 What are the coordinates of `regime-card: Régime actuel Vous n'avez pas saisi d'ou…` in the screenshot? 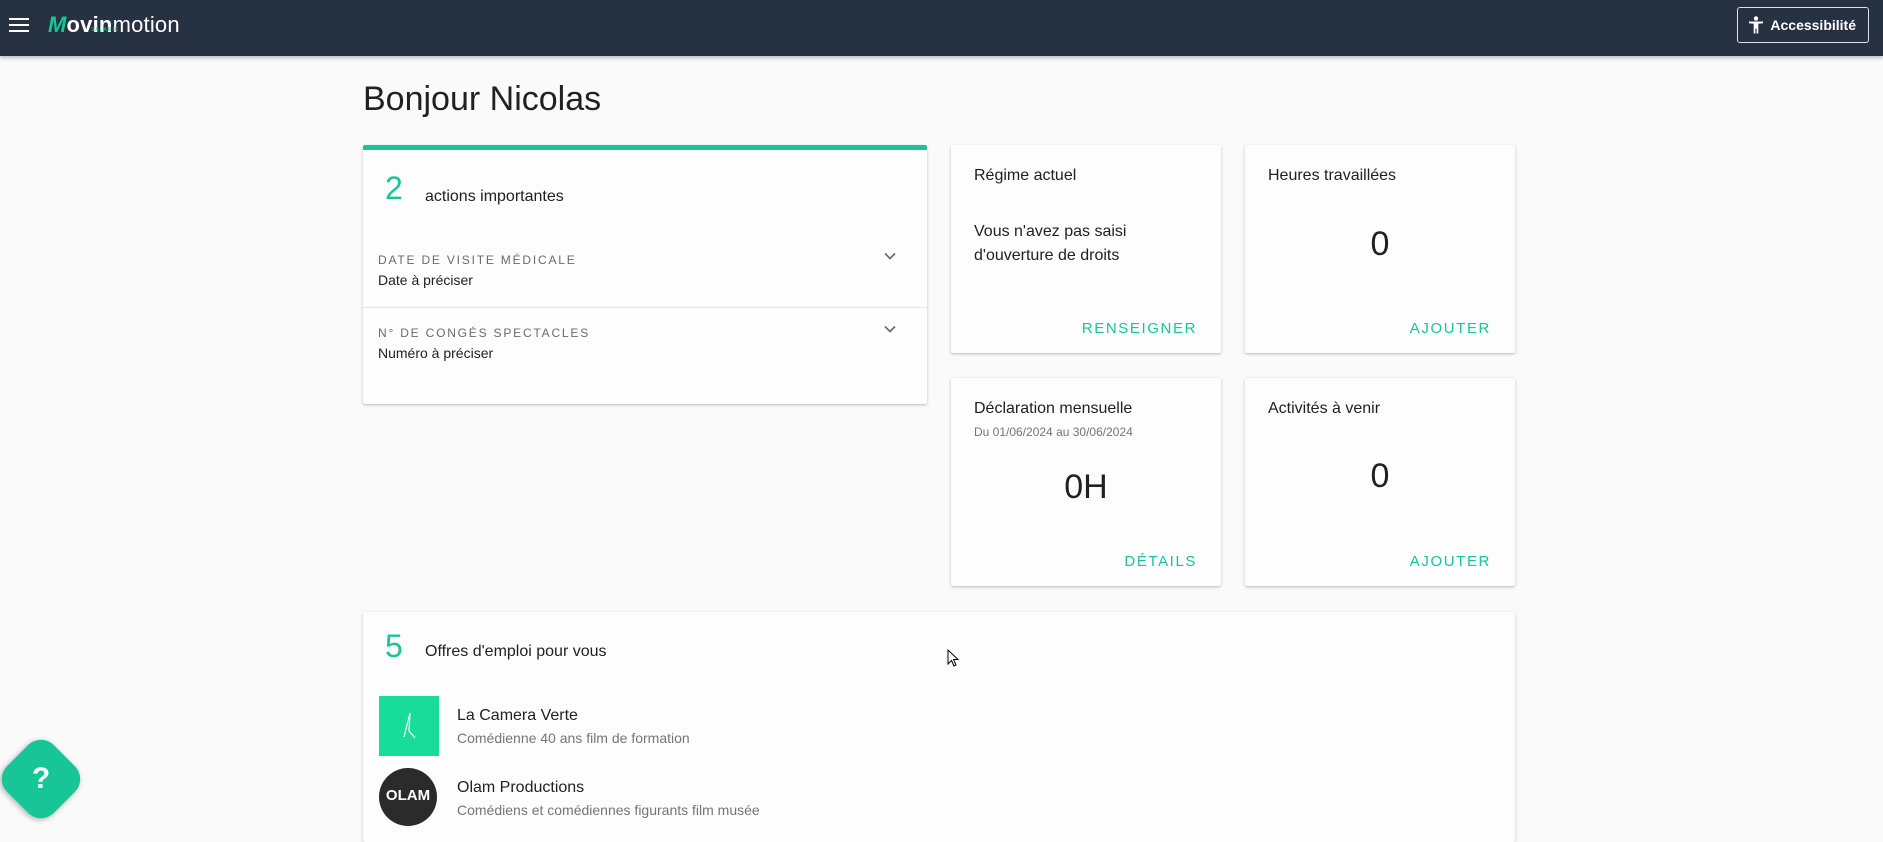 It's located at (1086, 249).